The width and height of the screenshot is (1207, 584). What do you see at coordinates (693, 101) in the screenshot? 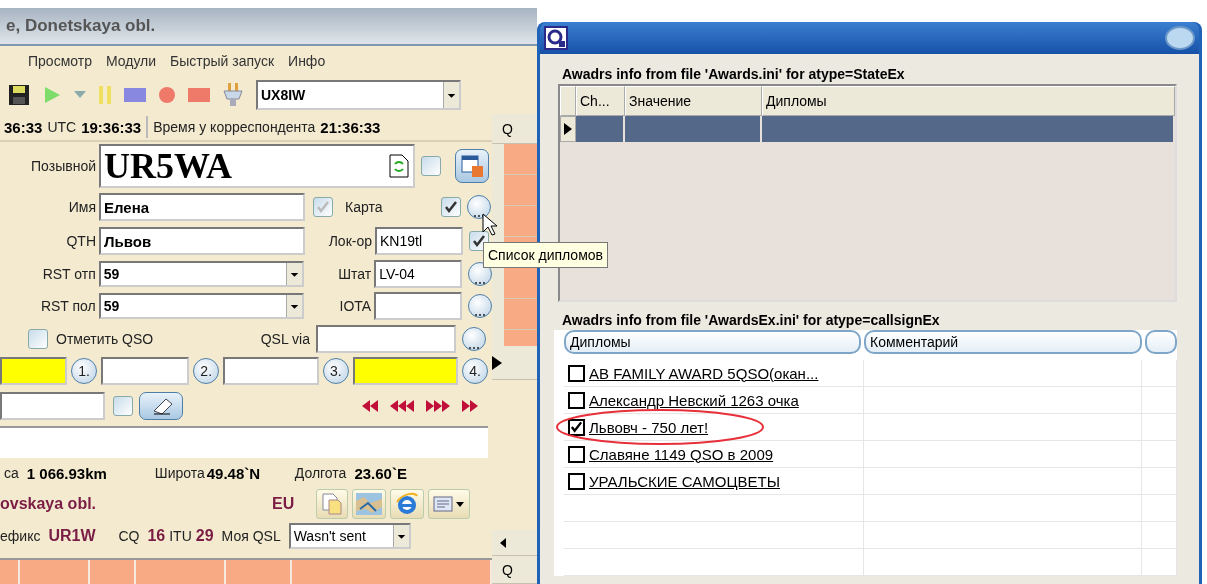
I see `column-header: Значение` at bounding box center [693, 101].